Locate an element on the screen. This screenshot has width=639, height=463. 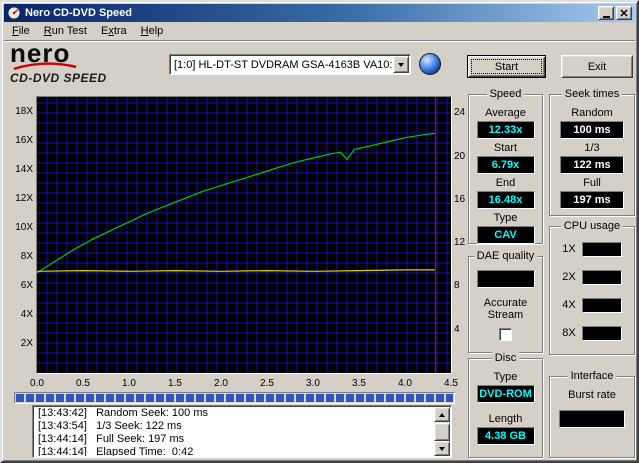
arrow-down-icon is located at coordinates (442, 448).